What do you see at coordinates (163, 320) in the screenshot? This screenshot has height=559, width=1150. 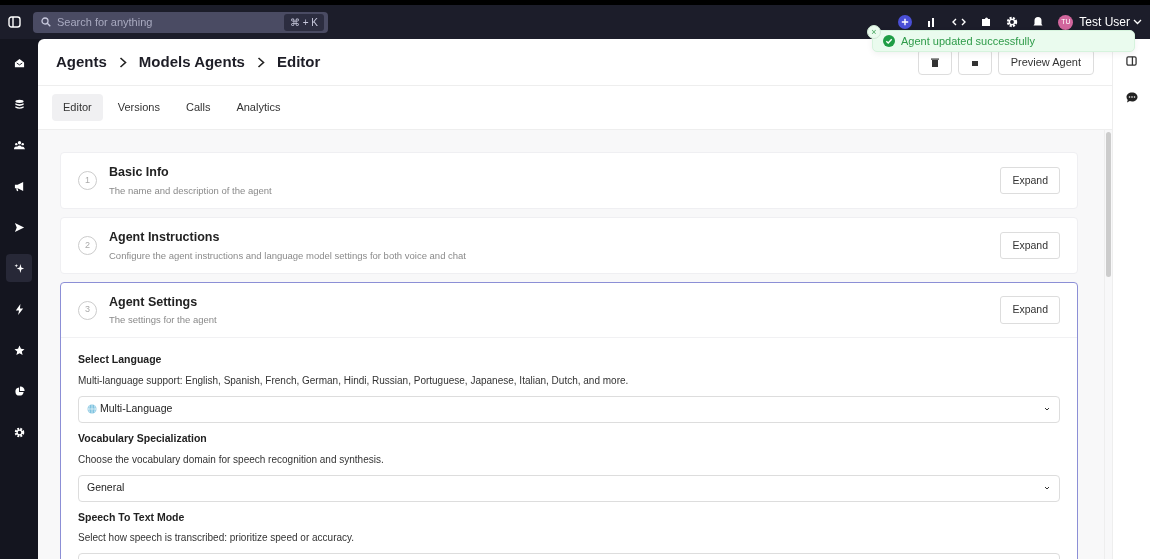 I see `section-subtitle: The settings for the agent` at bounding box center [163, 320].